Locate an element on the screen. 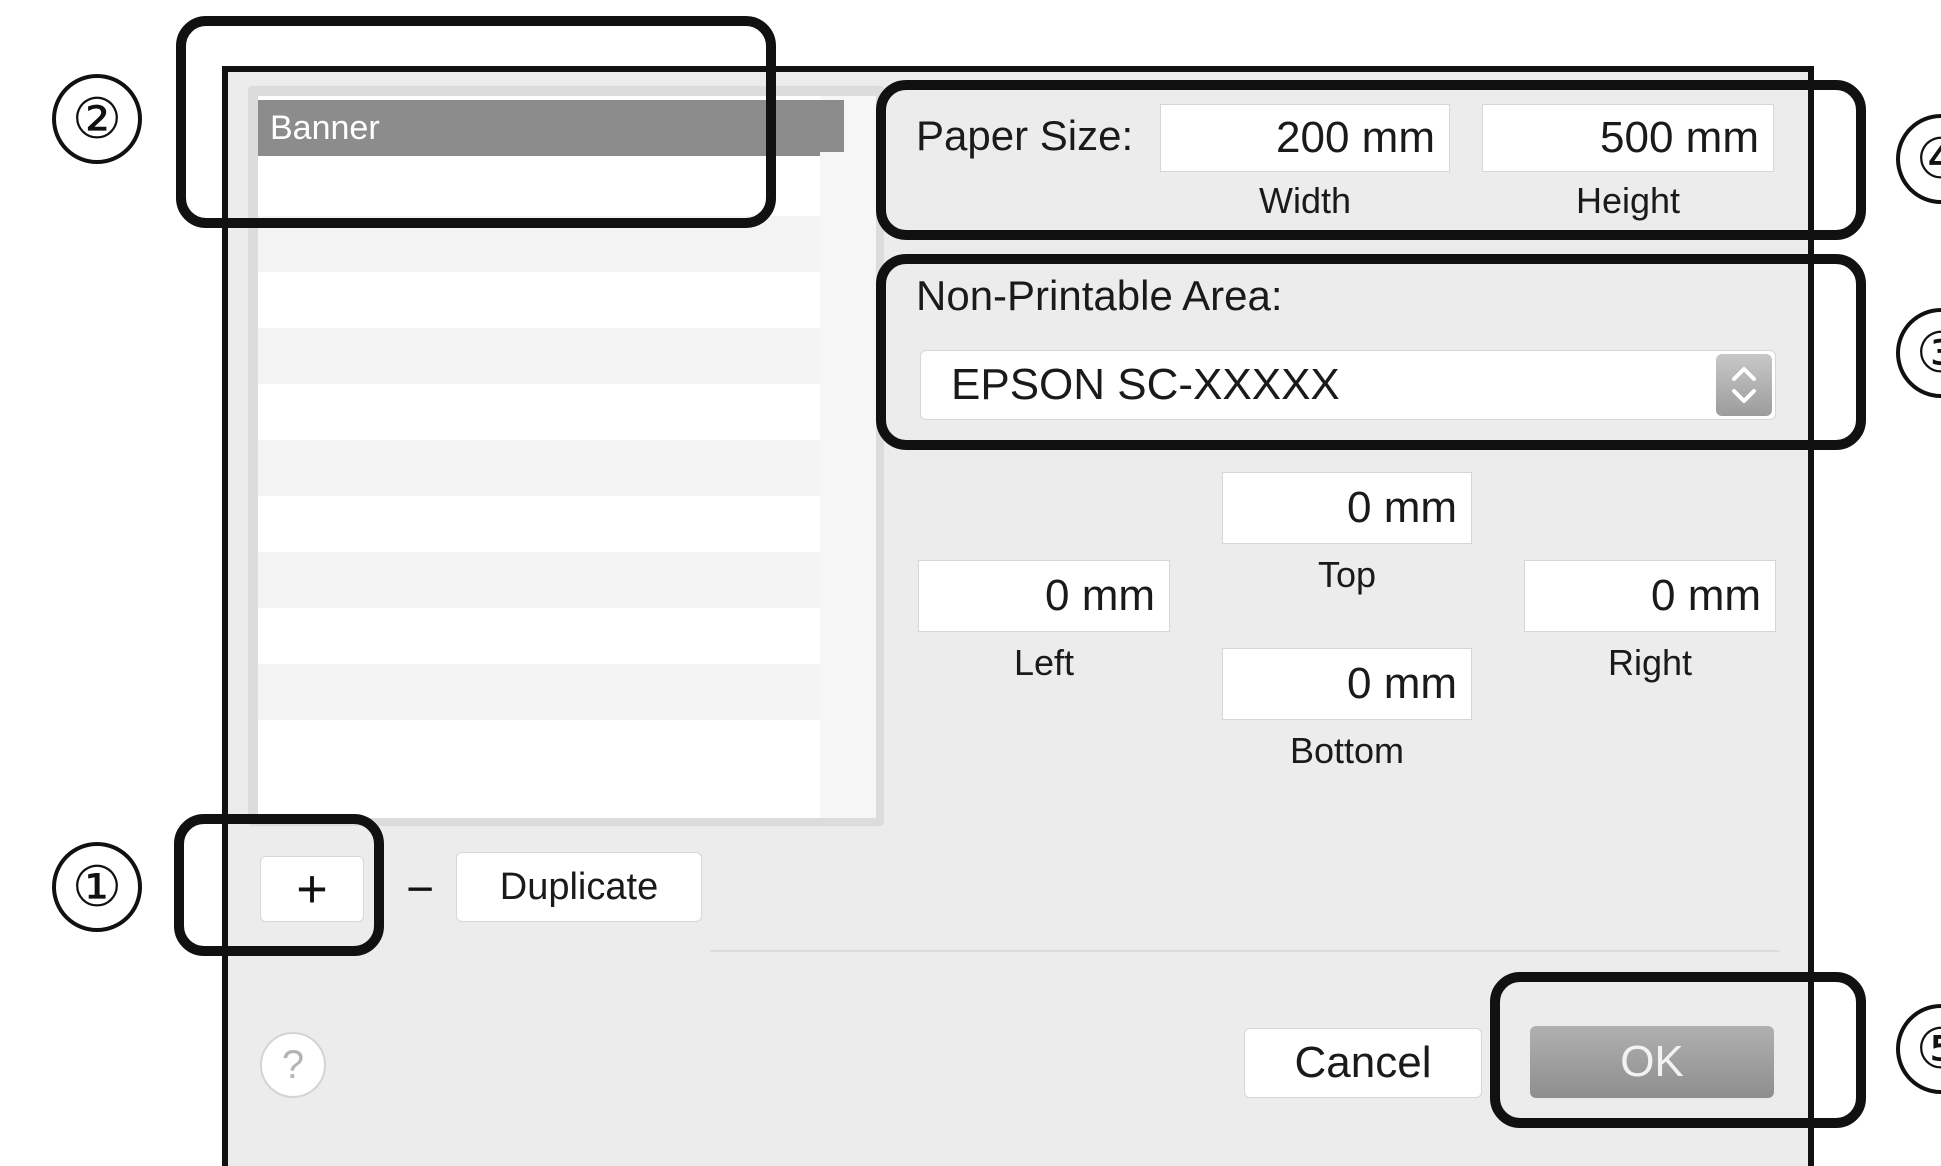 The width and height of the screenshot is (1941, 1166). step-4-marker: ④ is located at coordinates (1918, 159).